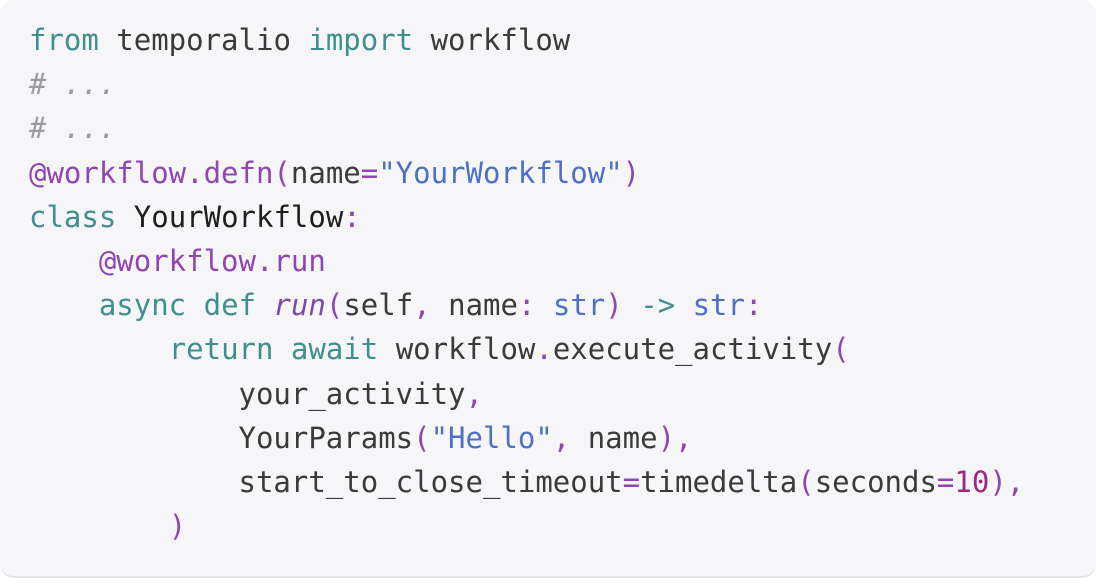  What do you see at coordinates (875, 481) in the screenshot?
I see `code-token: seconds` at bounding box center [875, 481].